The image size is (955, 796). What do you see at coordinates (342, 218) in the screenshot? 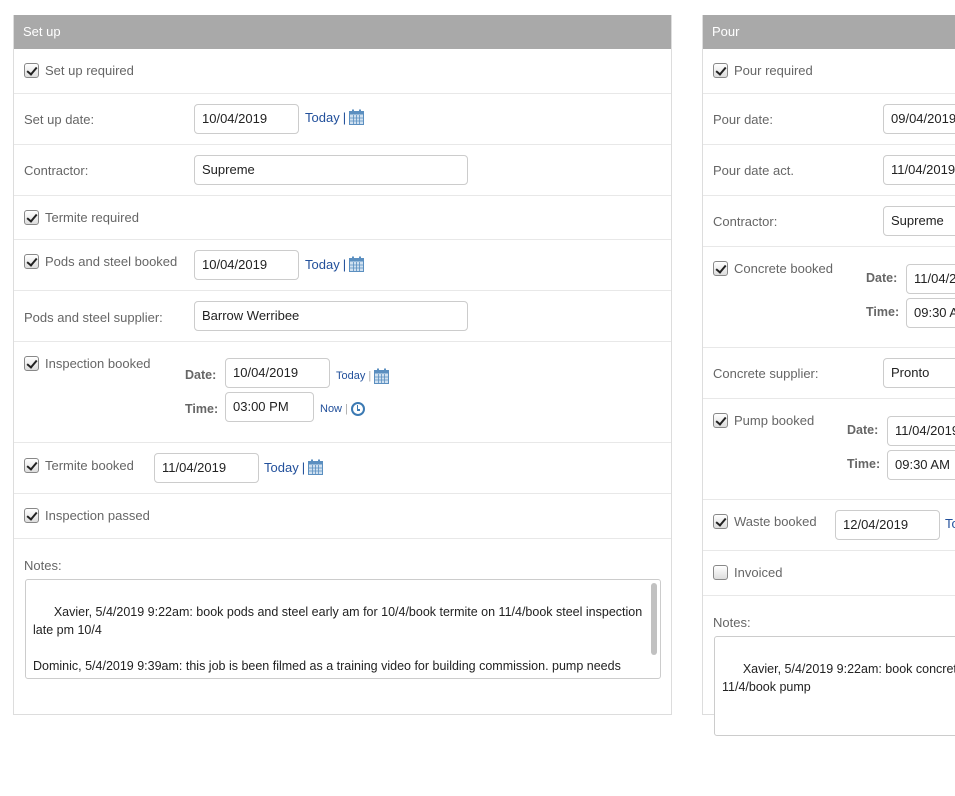
I see `termite-required-row: Termite required` at bounding box center [342, 218].